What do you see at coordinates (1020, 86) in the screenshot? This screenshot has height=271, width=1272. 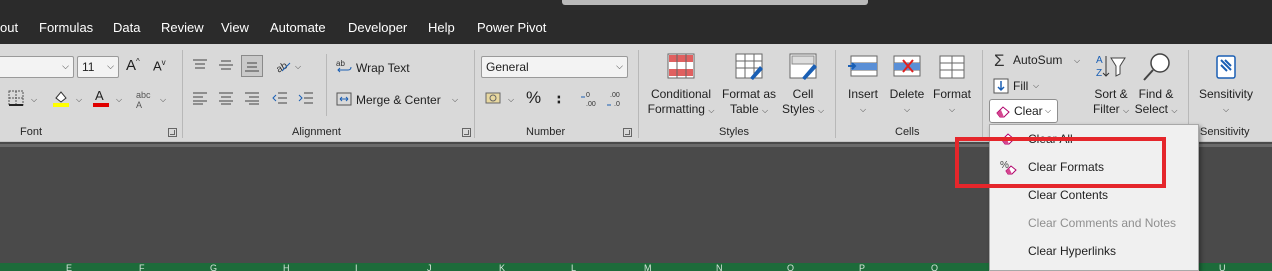 I see `fill-button: Fill` at bounding box center [1020, 86].